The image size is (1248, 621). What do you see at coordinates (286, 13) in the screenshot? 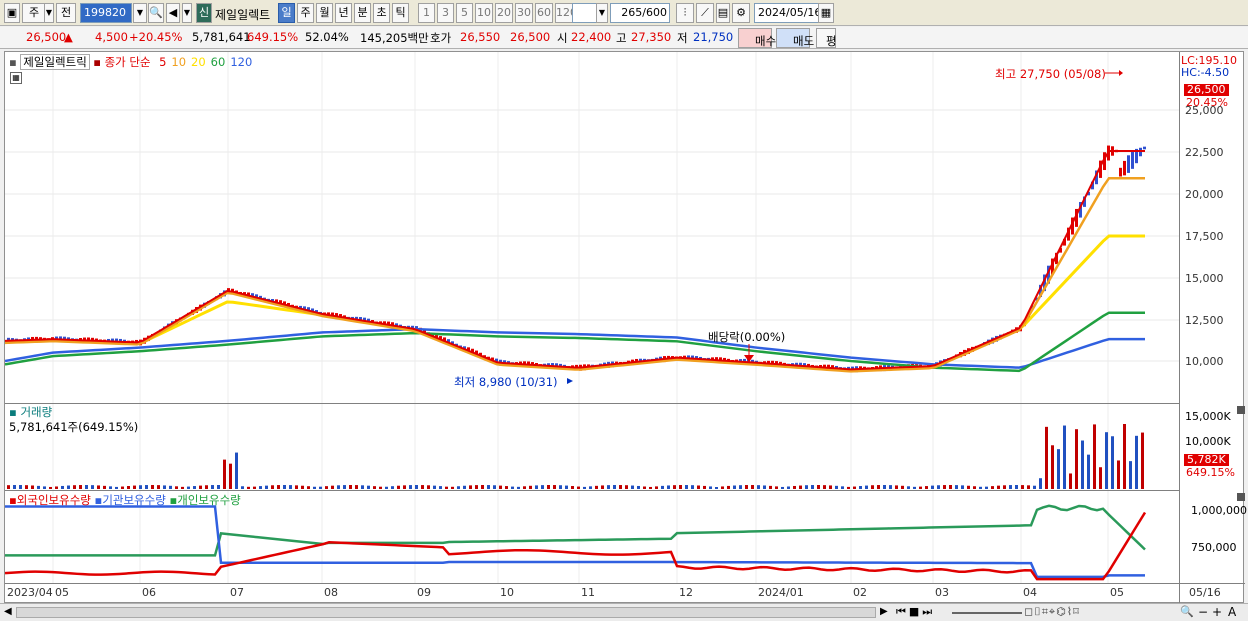
I see `period-button: 일` at bounding box center [286, 13].